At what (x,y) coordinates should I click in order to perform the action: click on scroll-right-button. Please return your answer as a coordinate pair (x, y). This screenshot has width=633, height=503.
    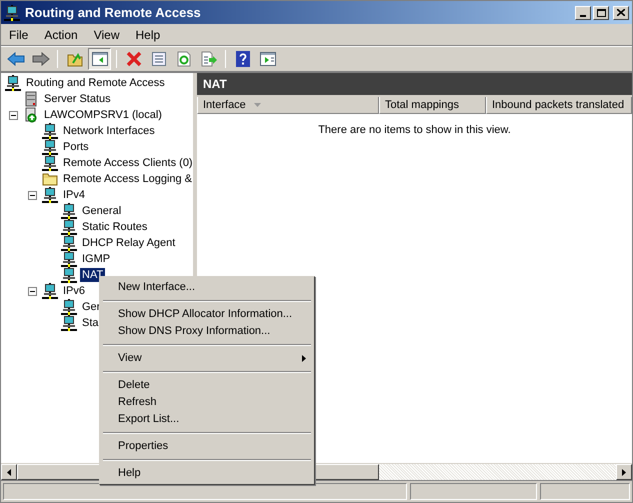
    Looking at the image, I should click on (624, 472).